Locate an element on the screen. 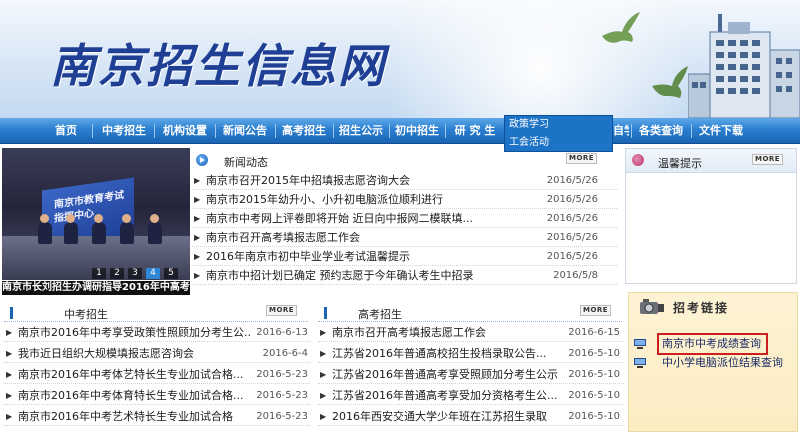  gaokao-item-date: 2016-6-15 is located at coordinates (594, 332).